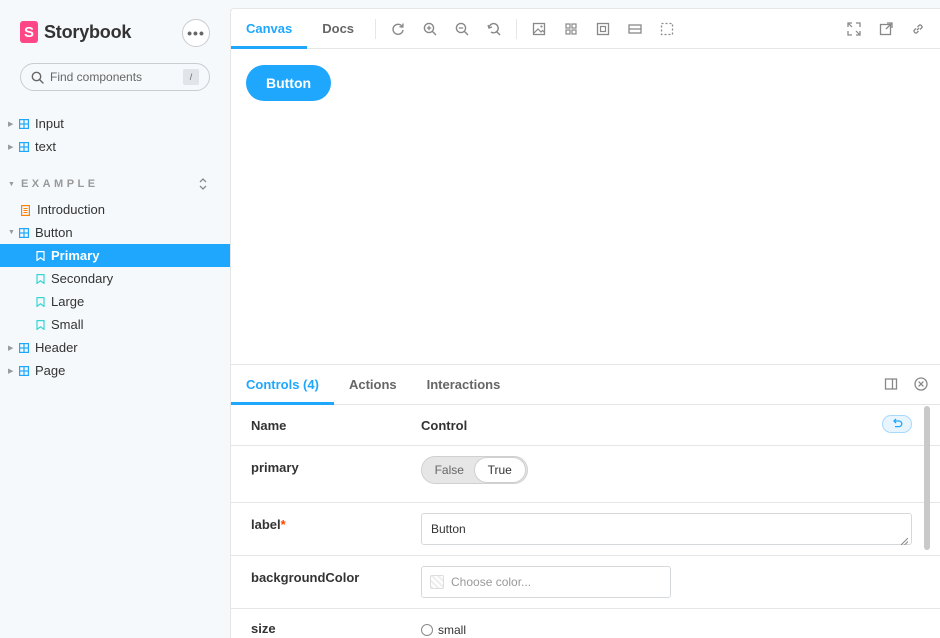  I want to click on sidebar-item-large: Large, so click(115, 301).